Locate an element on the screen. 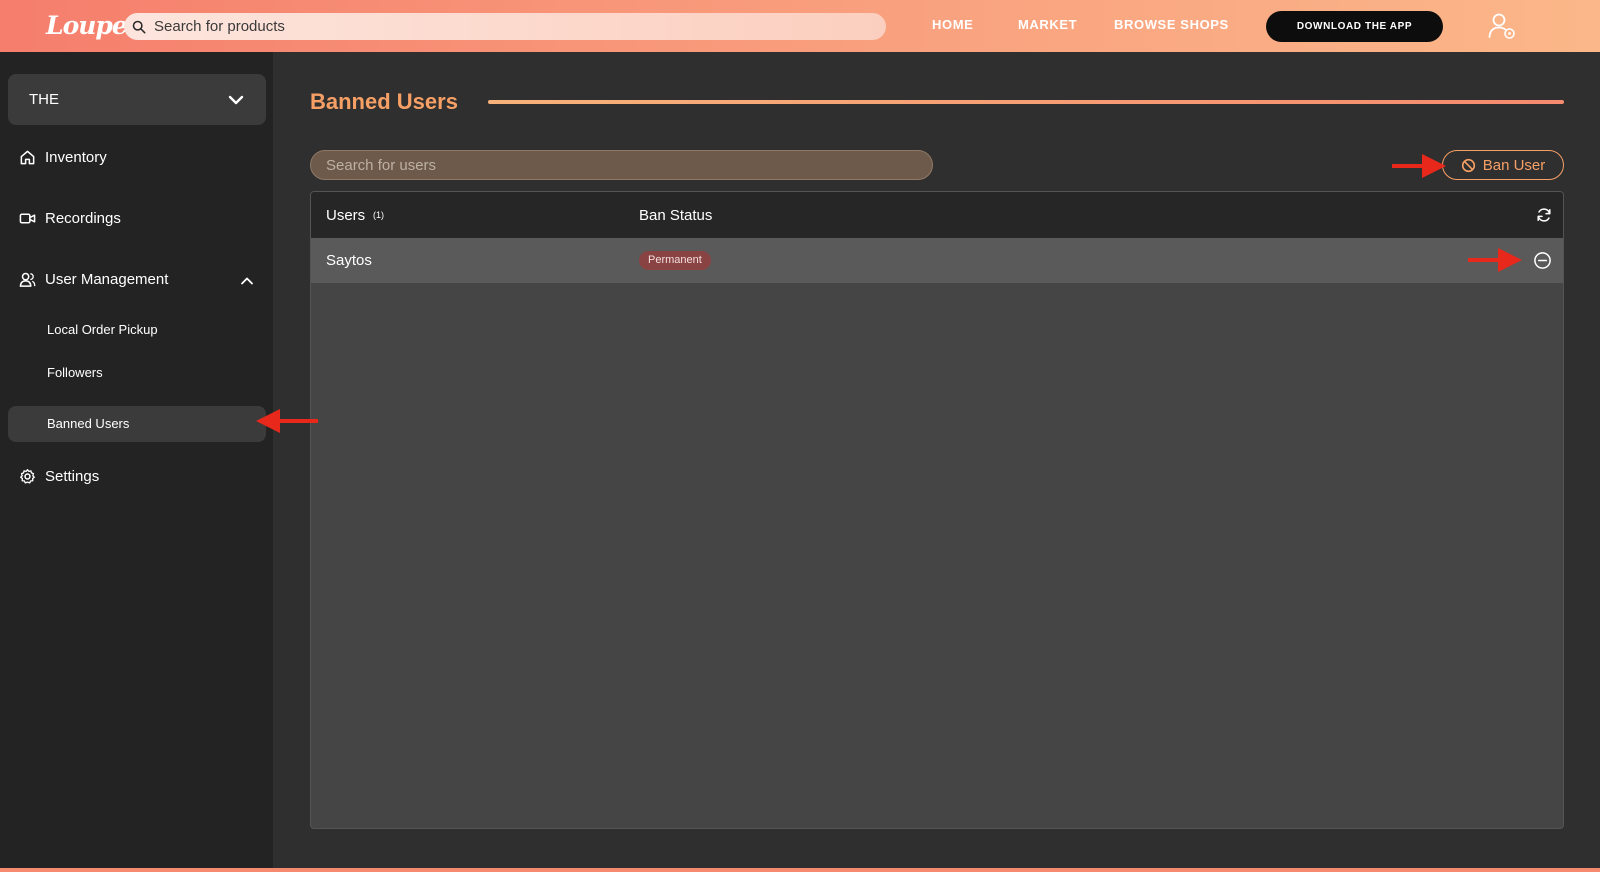  logo: Loupe is located at coordinates (87, 26).